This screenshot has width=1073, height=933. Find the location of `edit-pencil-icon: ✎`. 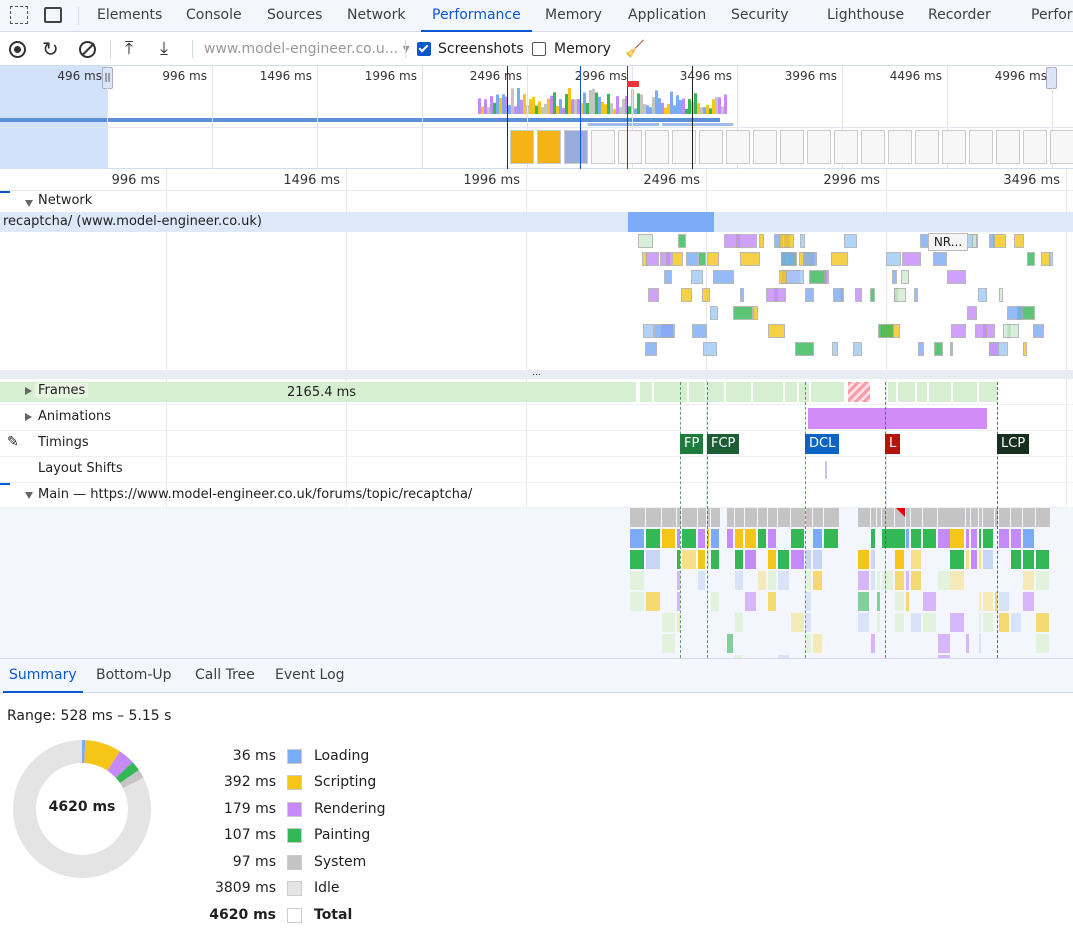

edit-pencil-icon: ✎ is located at coordinates (13, 442).